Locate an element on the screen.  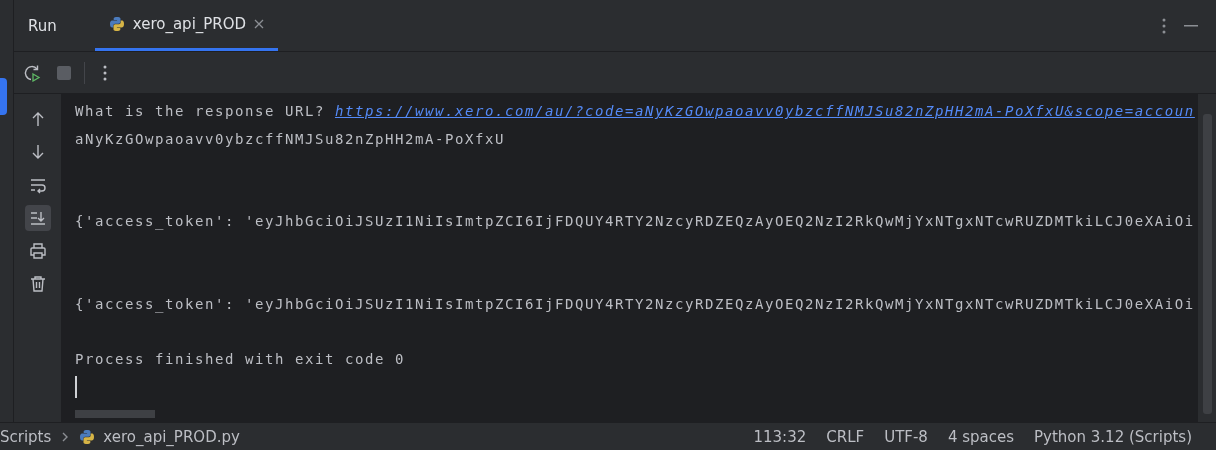
scrollbar-thumb is located at coordinates (115, 414).